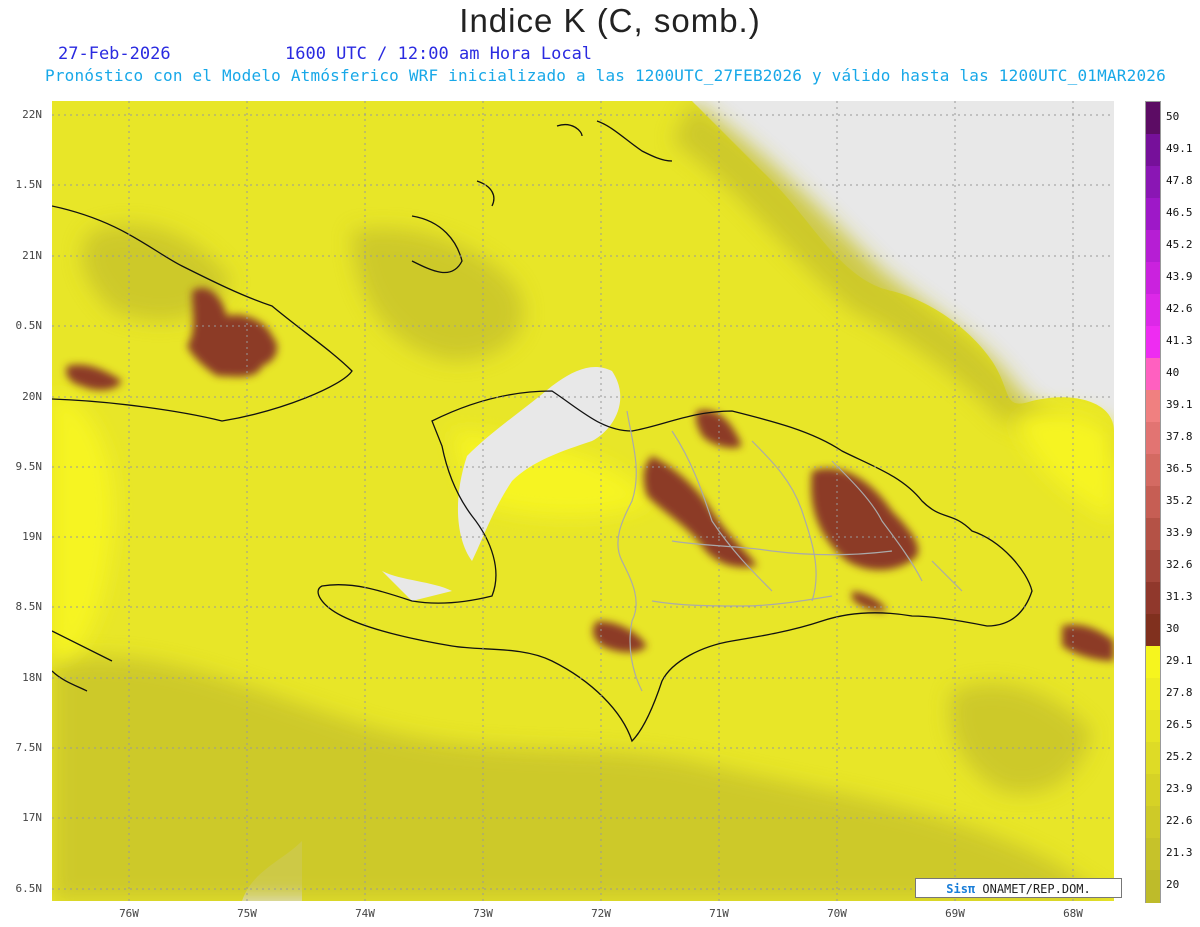 This screenshot has width=1200, height=927. I want to click on lon-label: 73W, so click(483, 913).